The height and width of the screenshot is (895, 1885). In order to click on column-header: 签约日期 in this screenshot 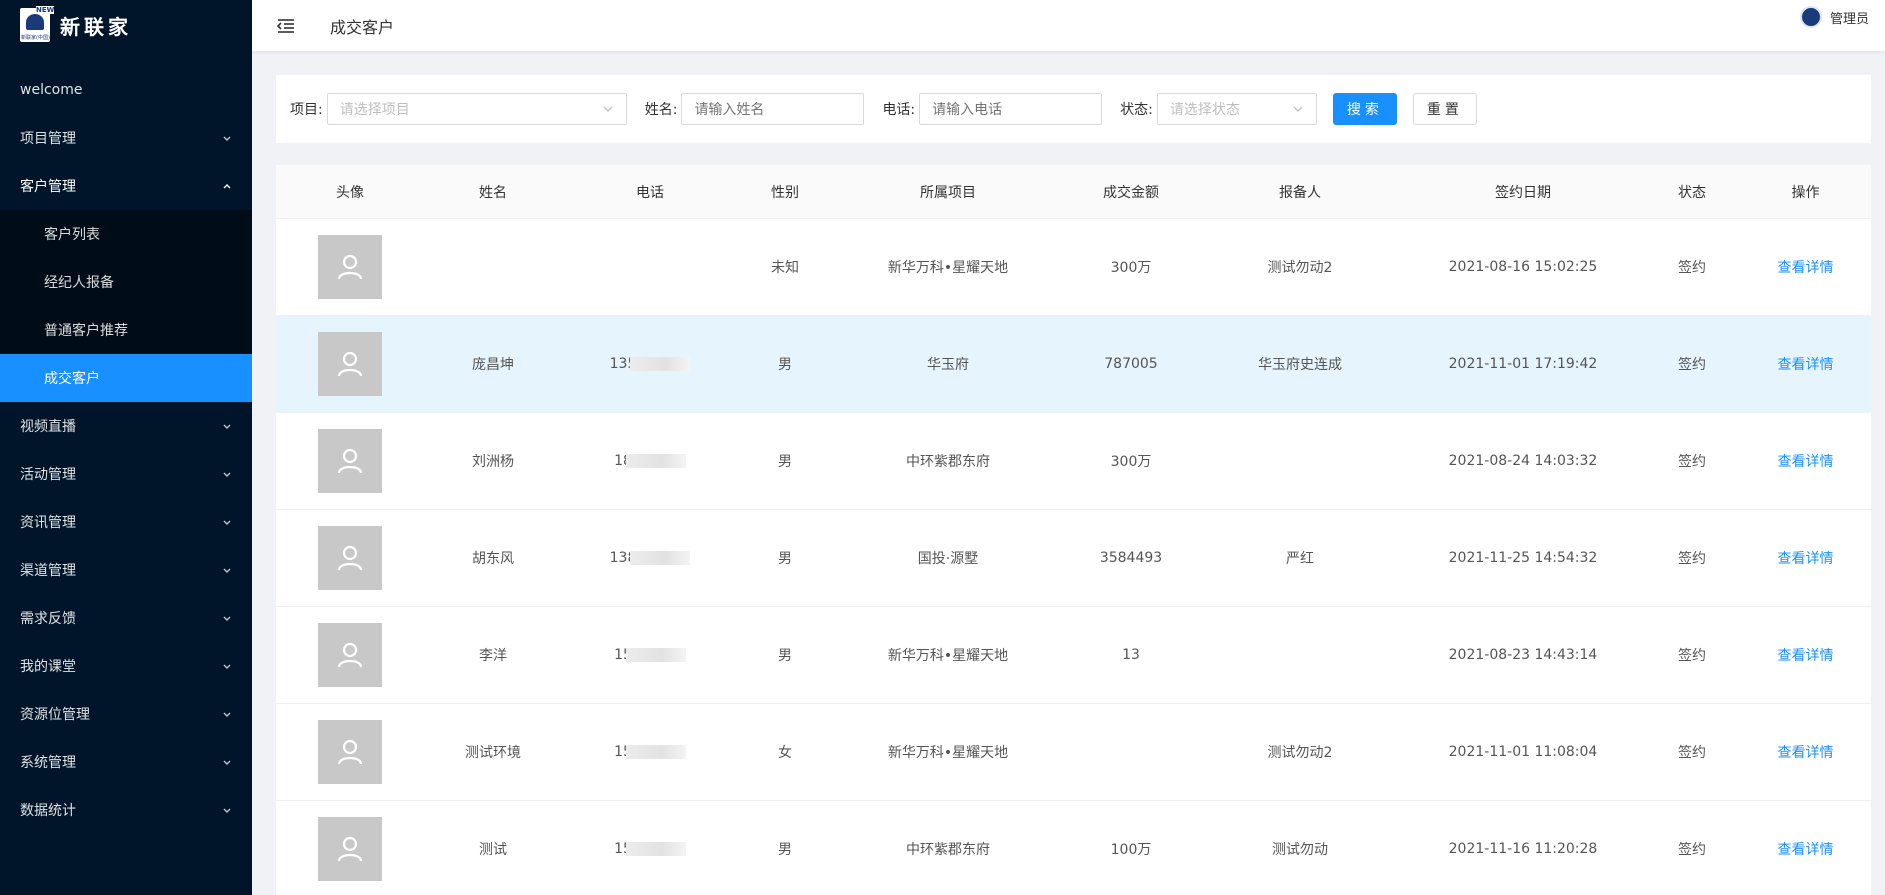, I will do `click(1523, 192)`.